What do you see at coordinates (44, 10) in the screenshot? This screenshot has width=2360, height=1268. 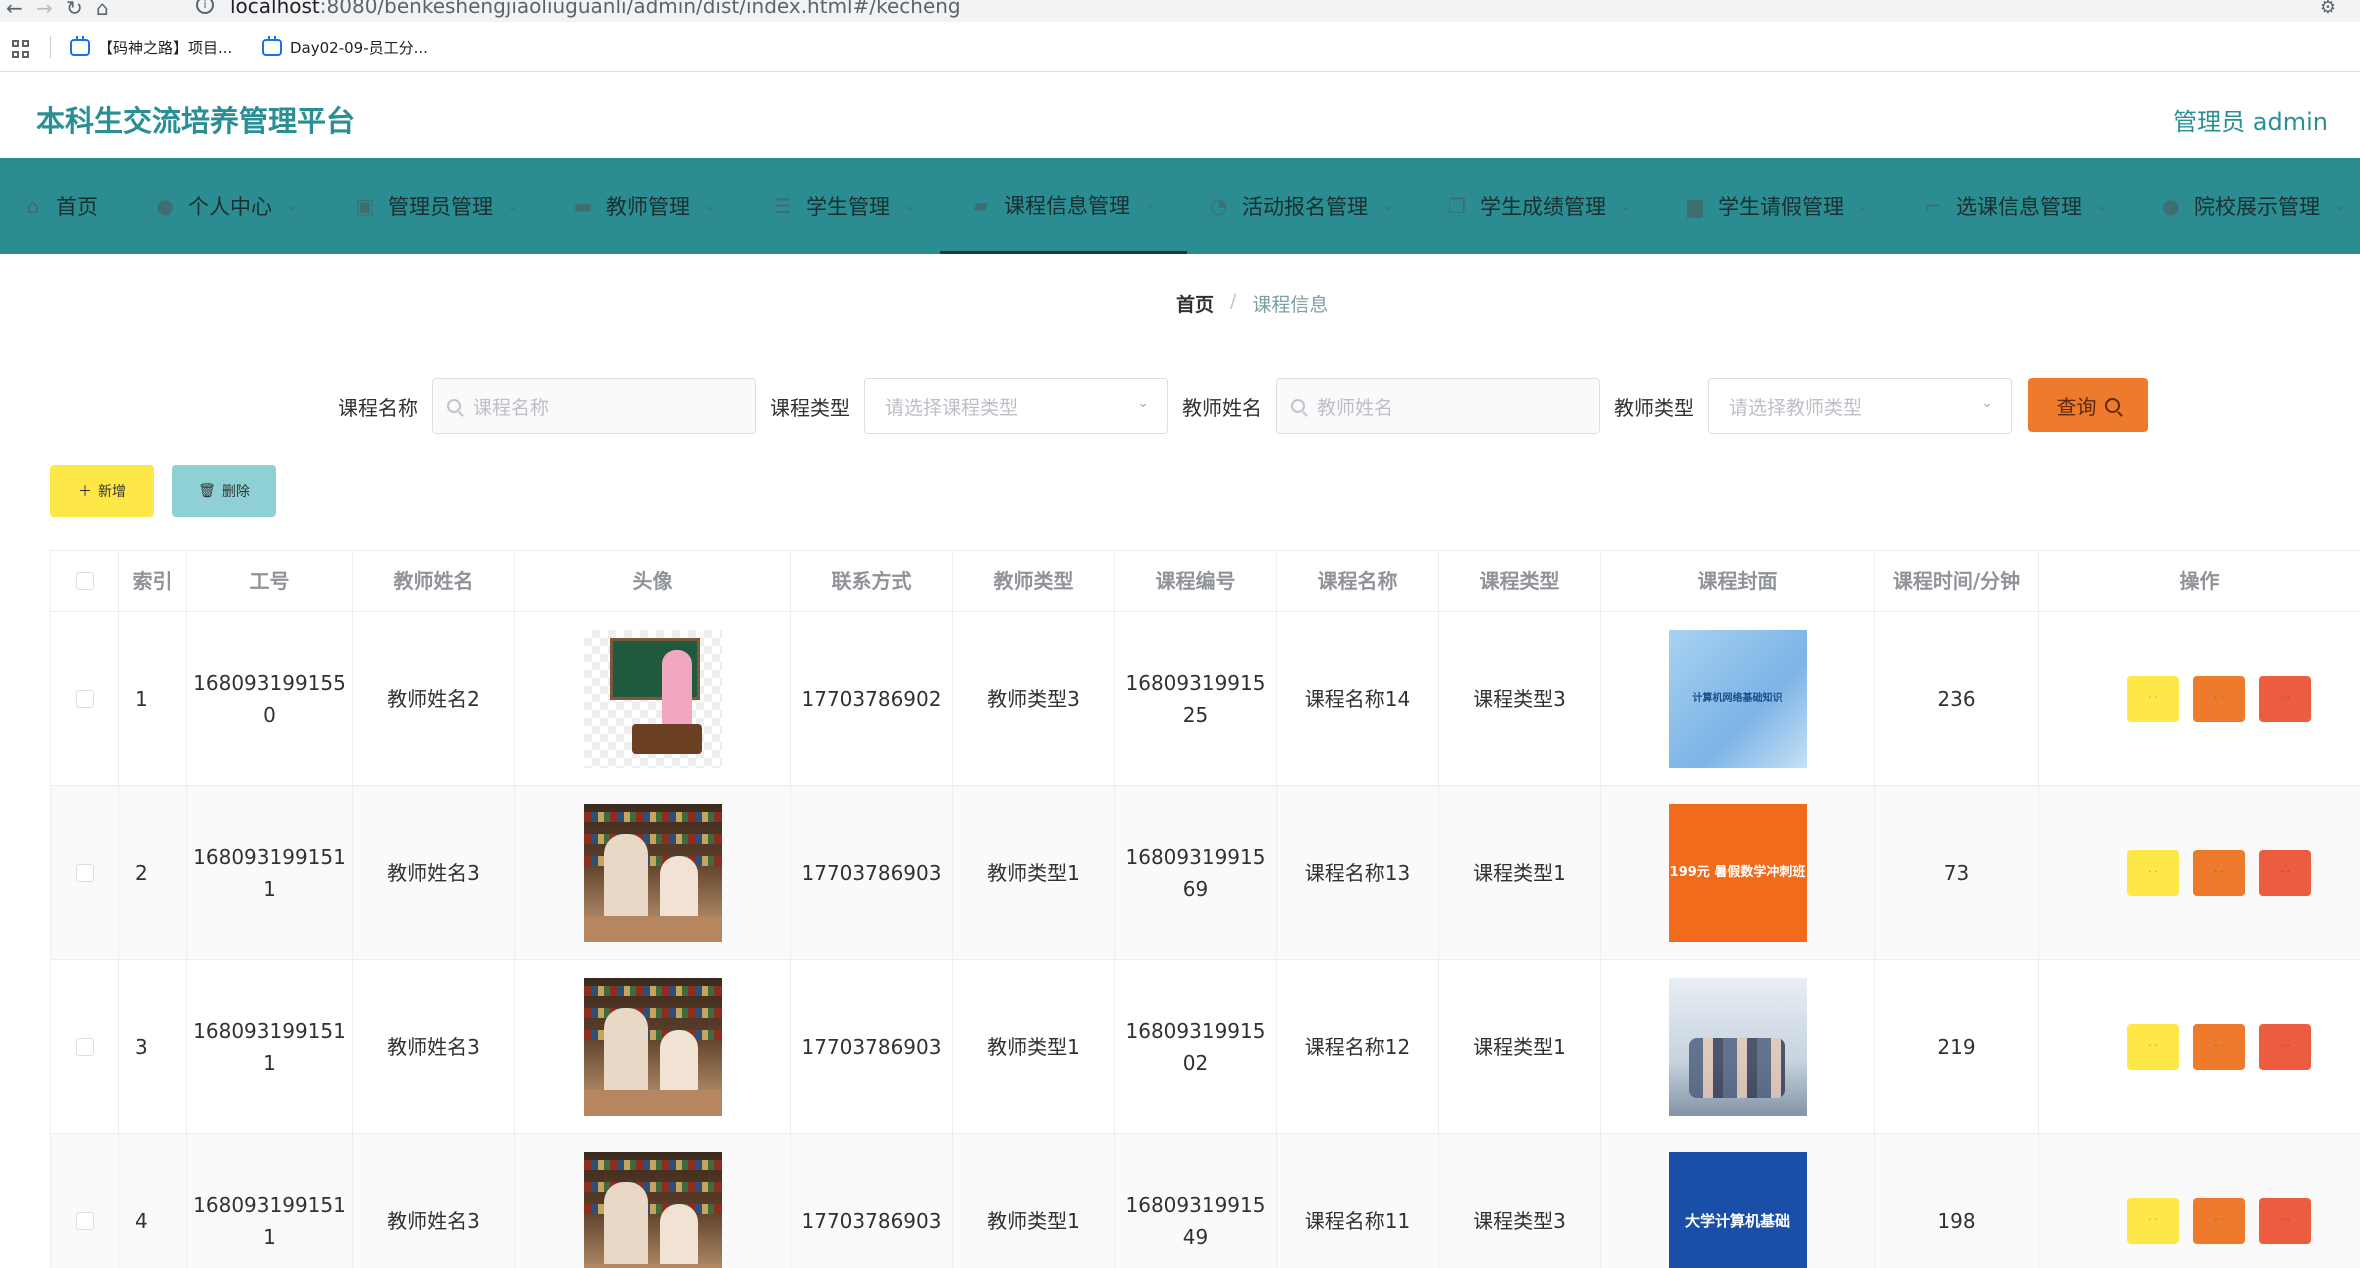 I see `forward-icon: →` at bounding box center [44, 10].